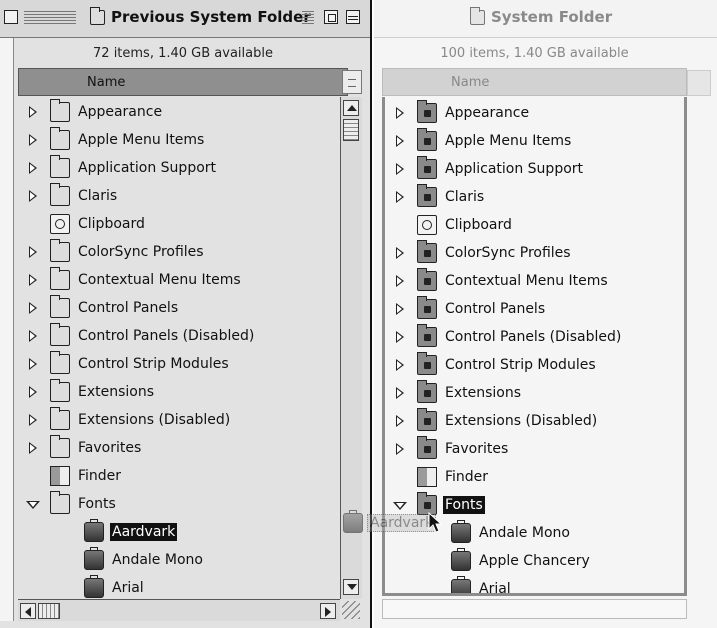  I want to click on list-item: Apple Chancery, so click(534, 561).